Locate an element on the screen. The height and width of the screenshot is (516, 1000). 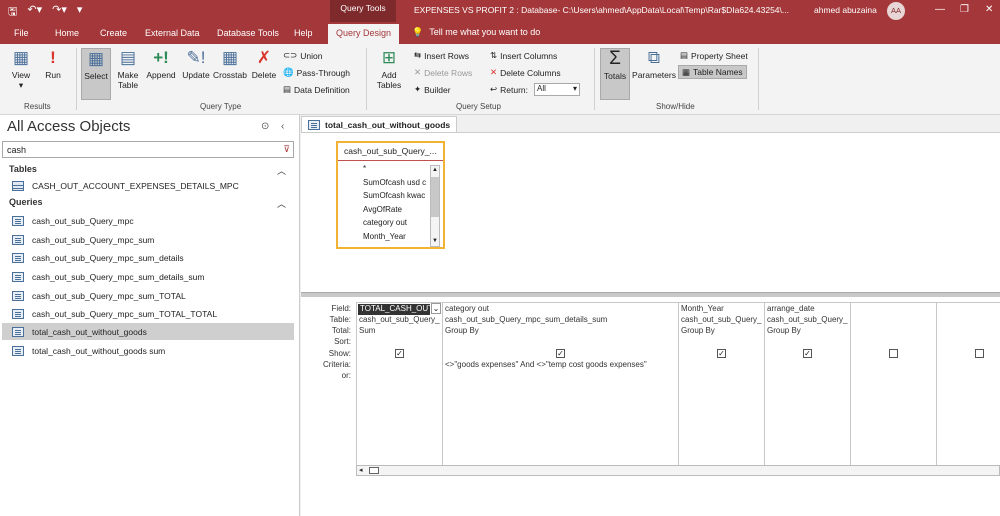
queries-section-header: Queries ︿ is located at coordinates (147, 204).